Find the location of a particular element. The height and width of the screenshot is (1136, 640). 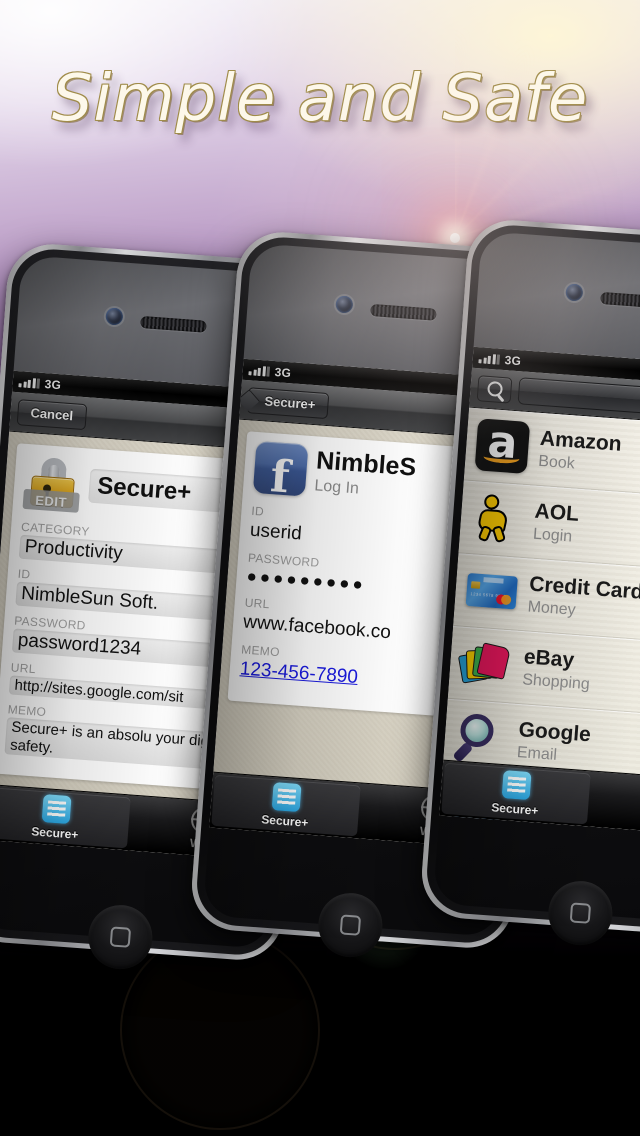

list-item-title: AOL is located at coordinates (556, 513).